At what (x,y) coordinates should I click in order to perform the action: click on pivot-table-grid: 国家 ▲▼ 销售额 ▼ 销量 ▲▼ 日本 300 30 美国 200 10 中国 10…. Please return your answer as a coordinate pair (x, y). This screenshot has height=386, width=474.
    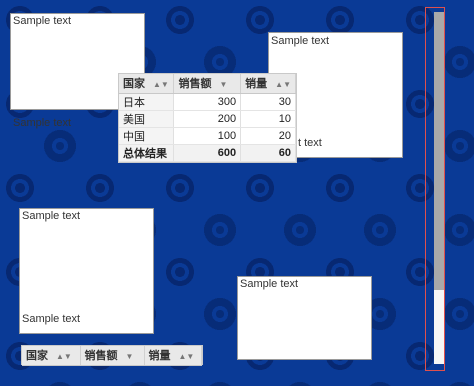
    Looking at the image, I should click on (207, 118).